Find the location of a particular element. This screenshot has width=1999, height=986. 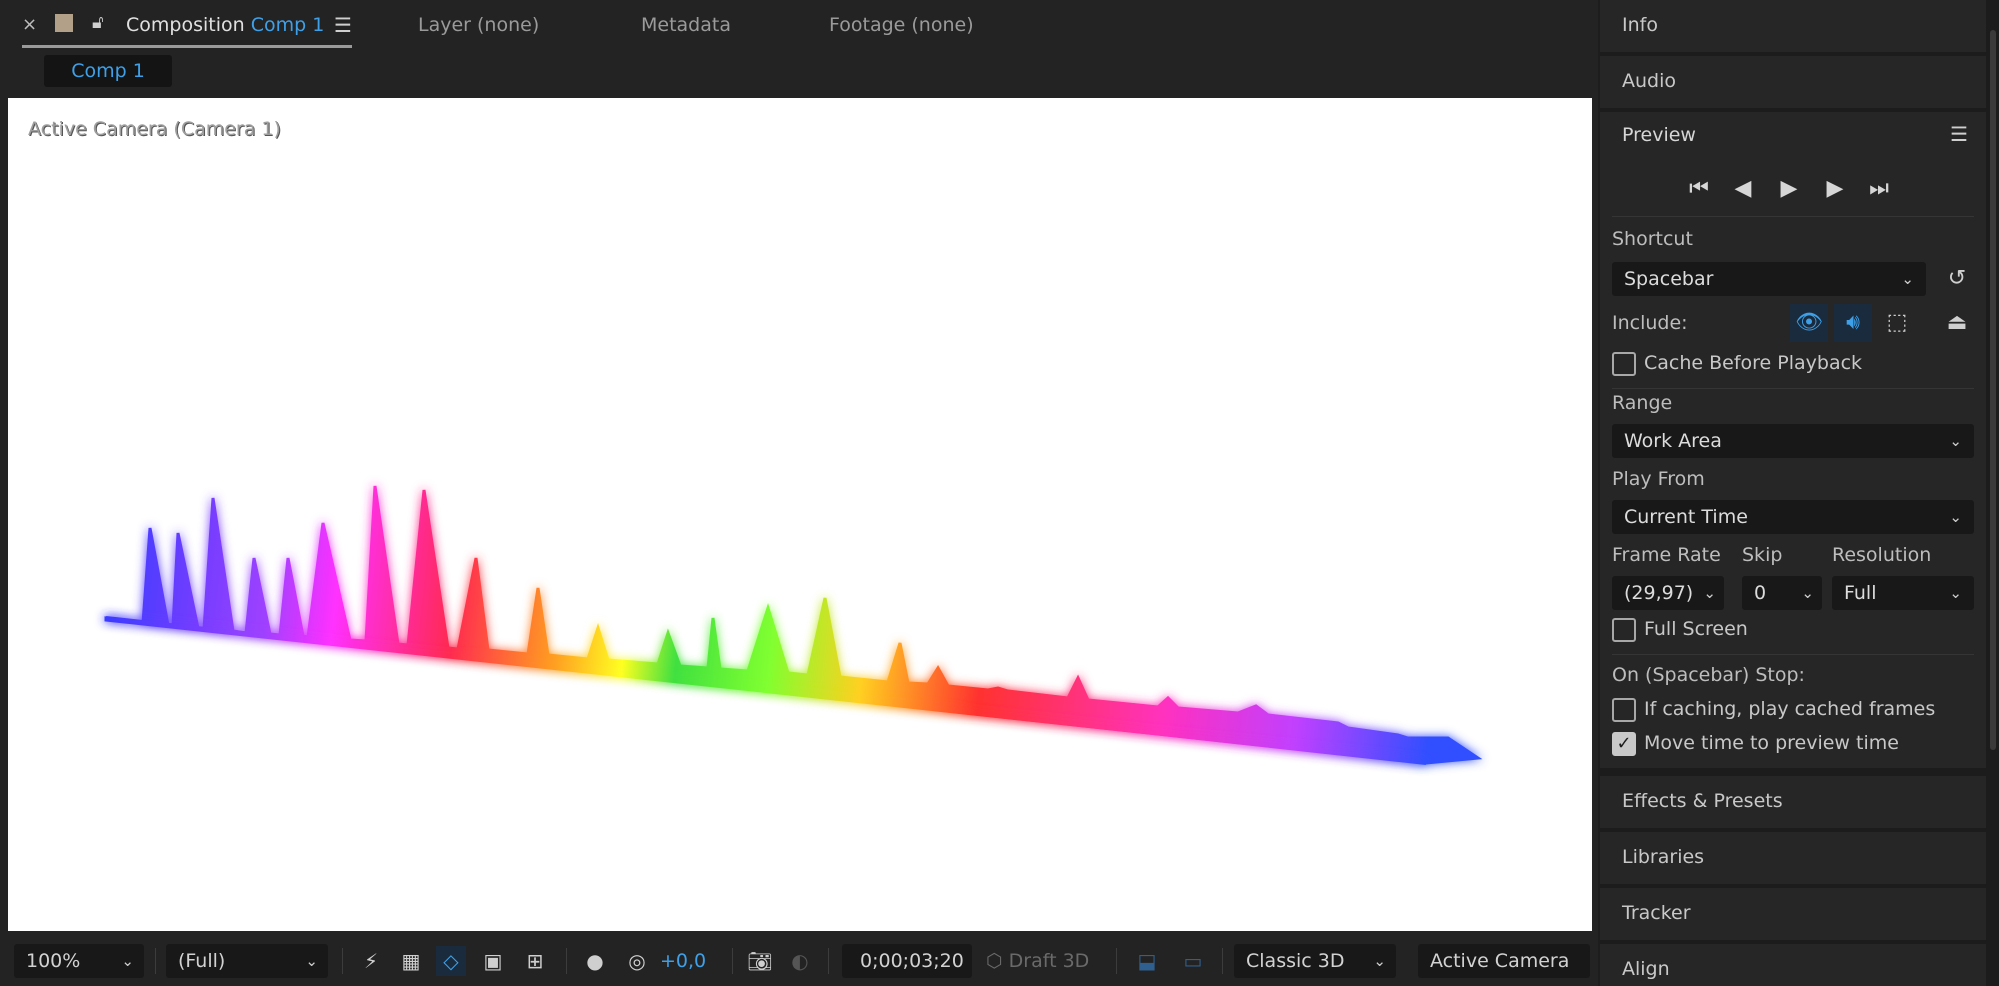

panel-effects-presets: Effects & Presets is located at coordinates (1793, 802).